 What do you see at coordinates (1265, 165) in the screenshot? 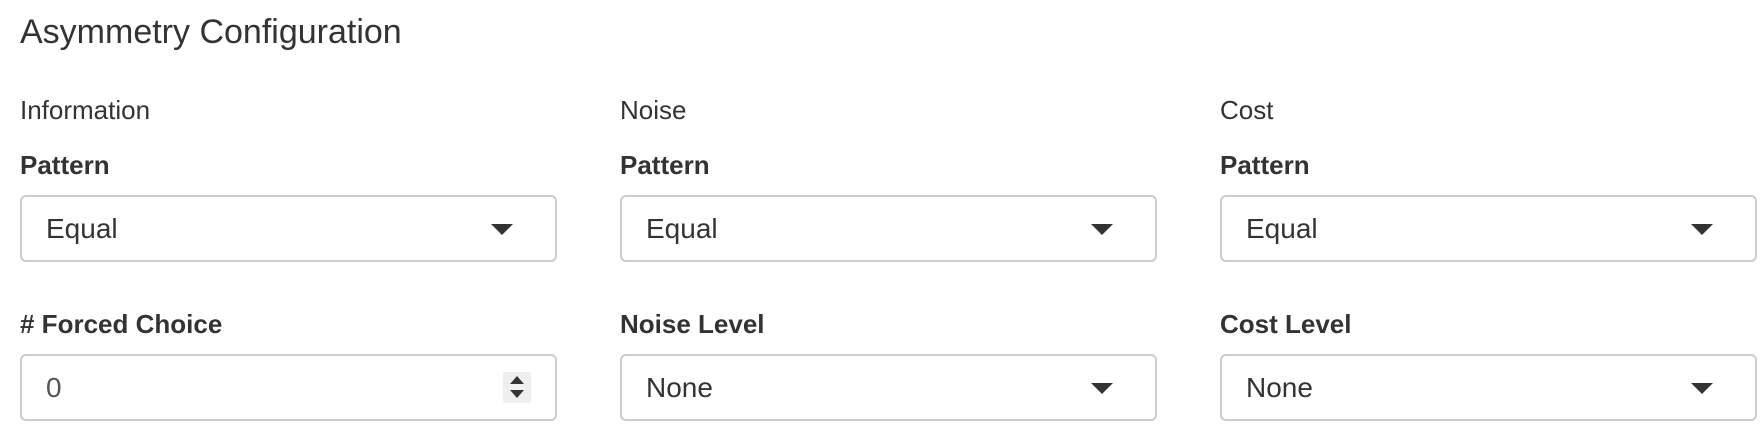
I see `cost-pattern-label: Pattern` at bounding box center [1265, 165].